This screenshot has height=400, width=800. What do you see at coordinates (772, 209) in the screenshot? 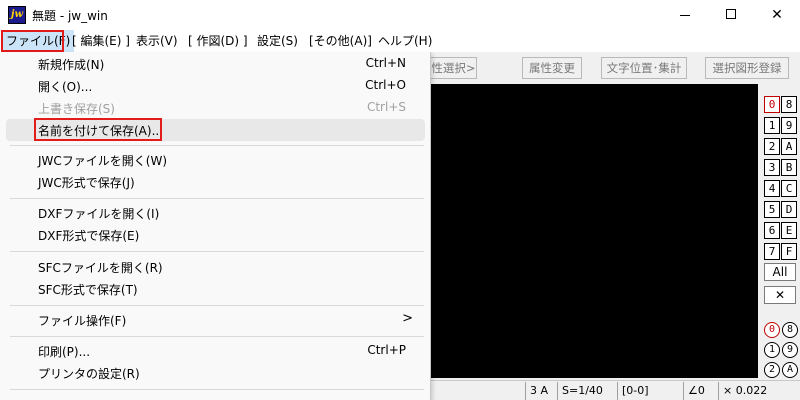
I see `layer-5-button: 5` at bounding box center [772, 209].